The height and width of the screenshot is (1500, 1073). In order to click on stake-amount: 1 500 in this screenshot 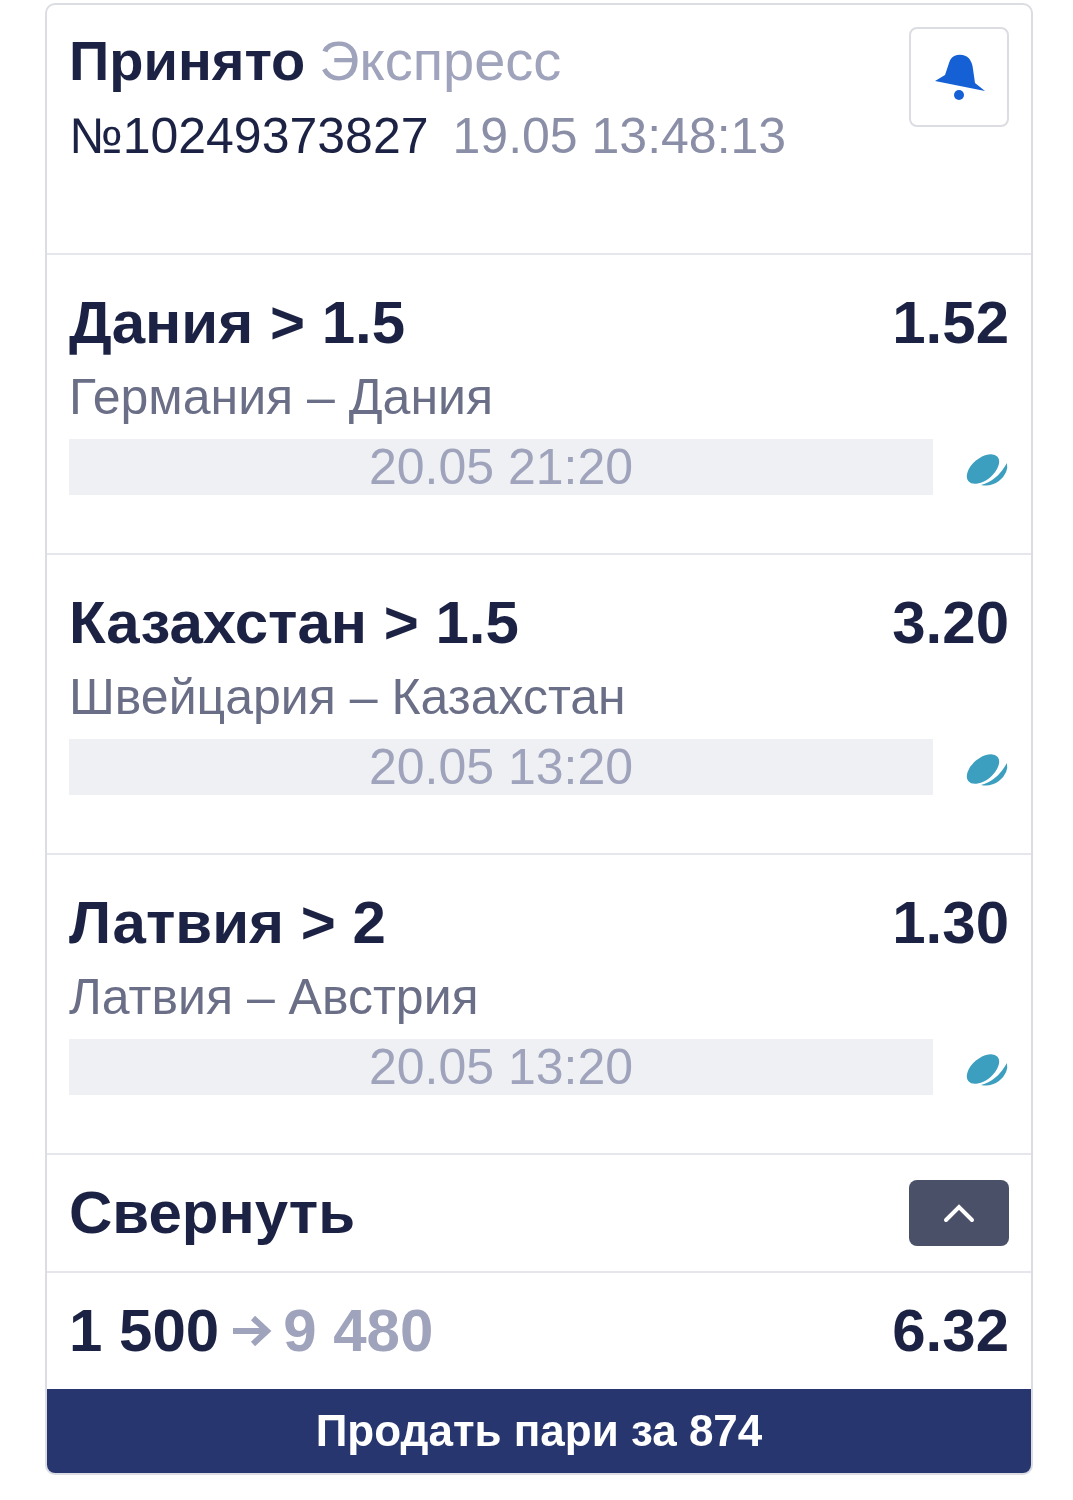, I will do `click(144, 1331)`.